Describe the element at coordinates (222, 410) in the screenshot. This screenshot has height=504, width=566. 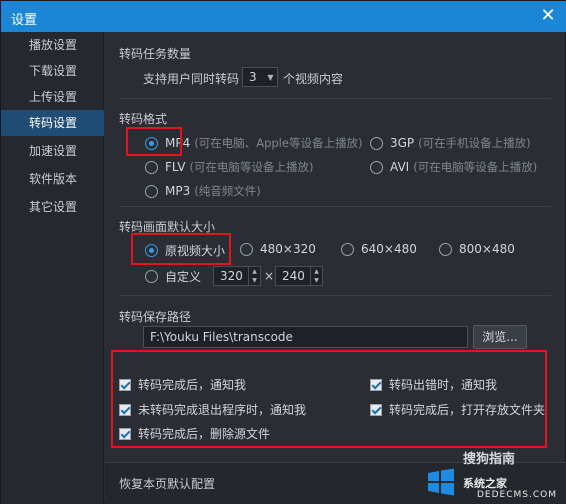
I see `checkbox-label: 未转码完成退出程序时，通知我` at that location.